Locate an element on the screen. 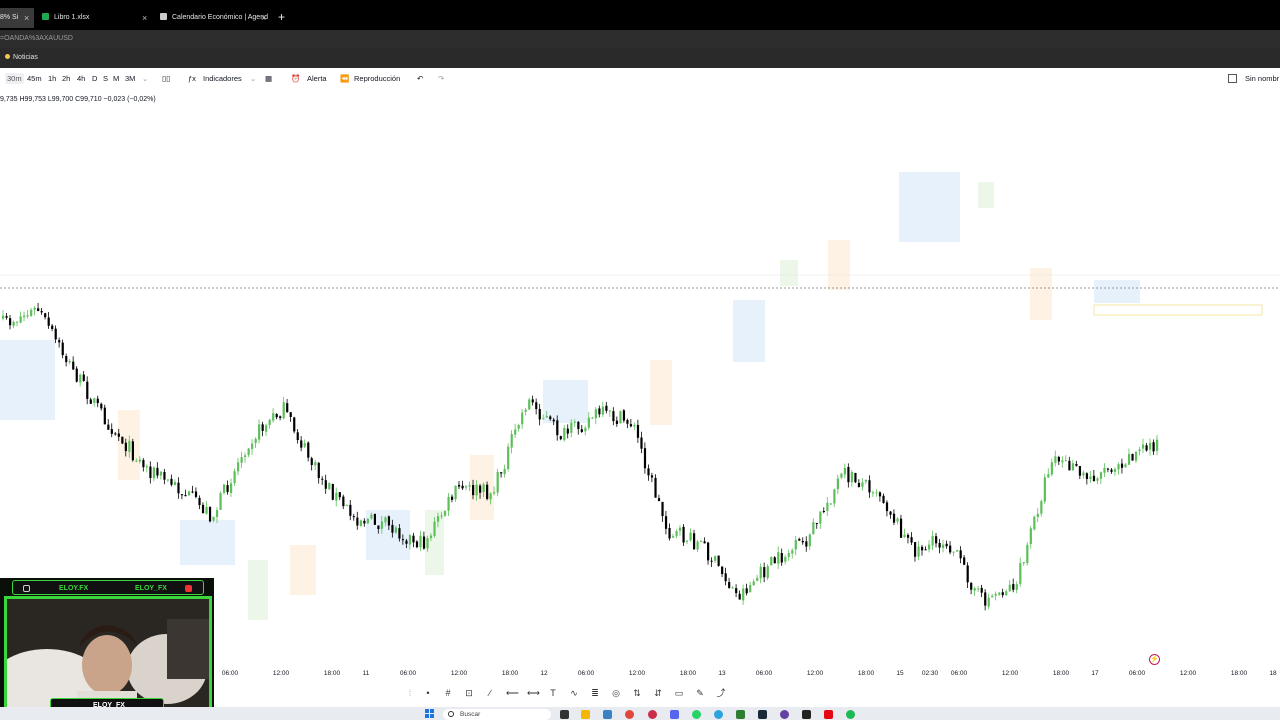 The height and width of the screenshot is (720, 1280). settings-icon is located at coordinates (607, 714).